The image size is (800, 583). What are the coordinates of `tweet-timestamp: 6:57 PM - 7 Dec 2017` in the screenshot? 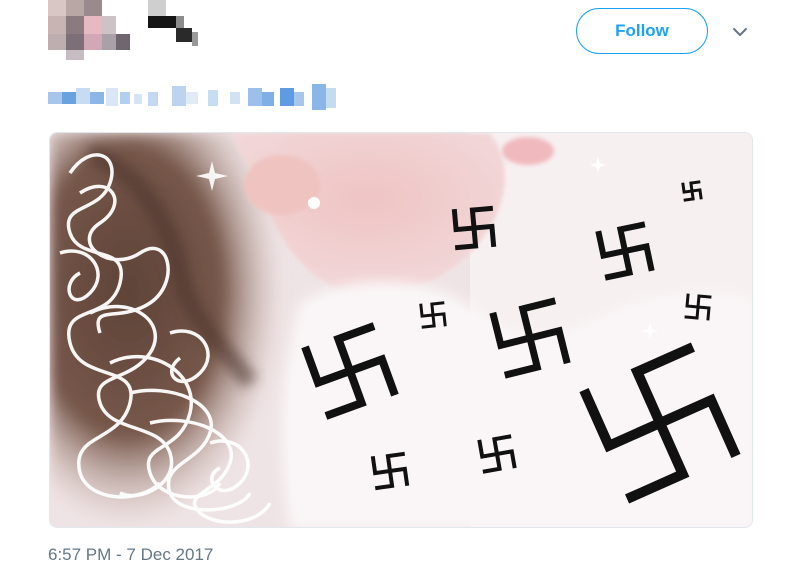 It's located at (130, 555).